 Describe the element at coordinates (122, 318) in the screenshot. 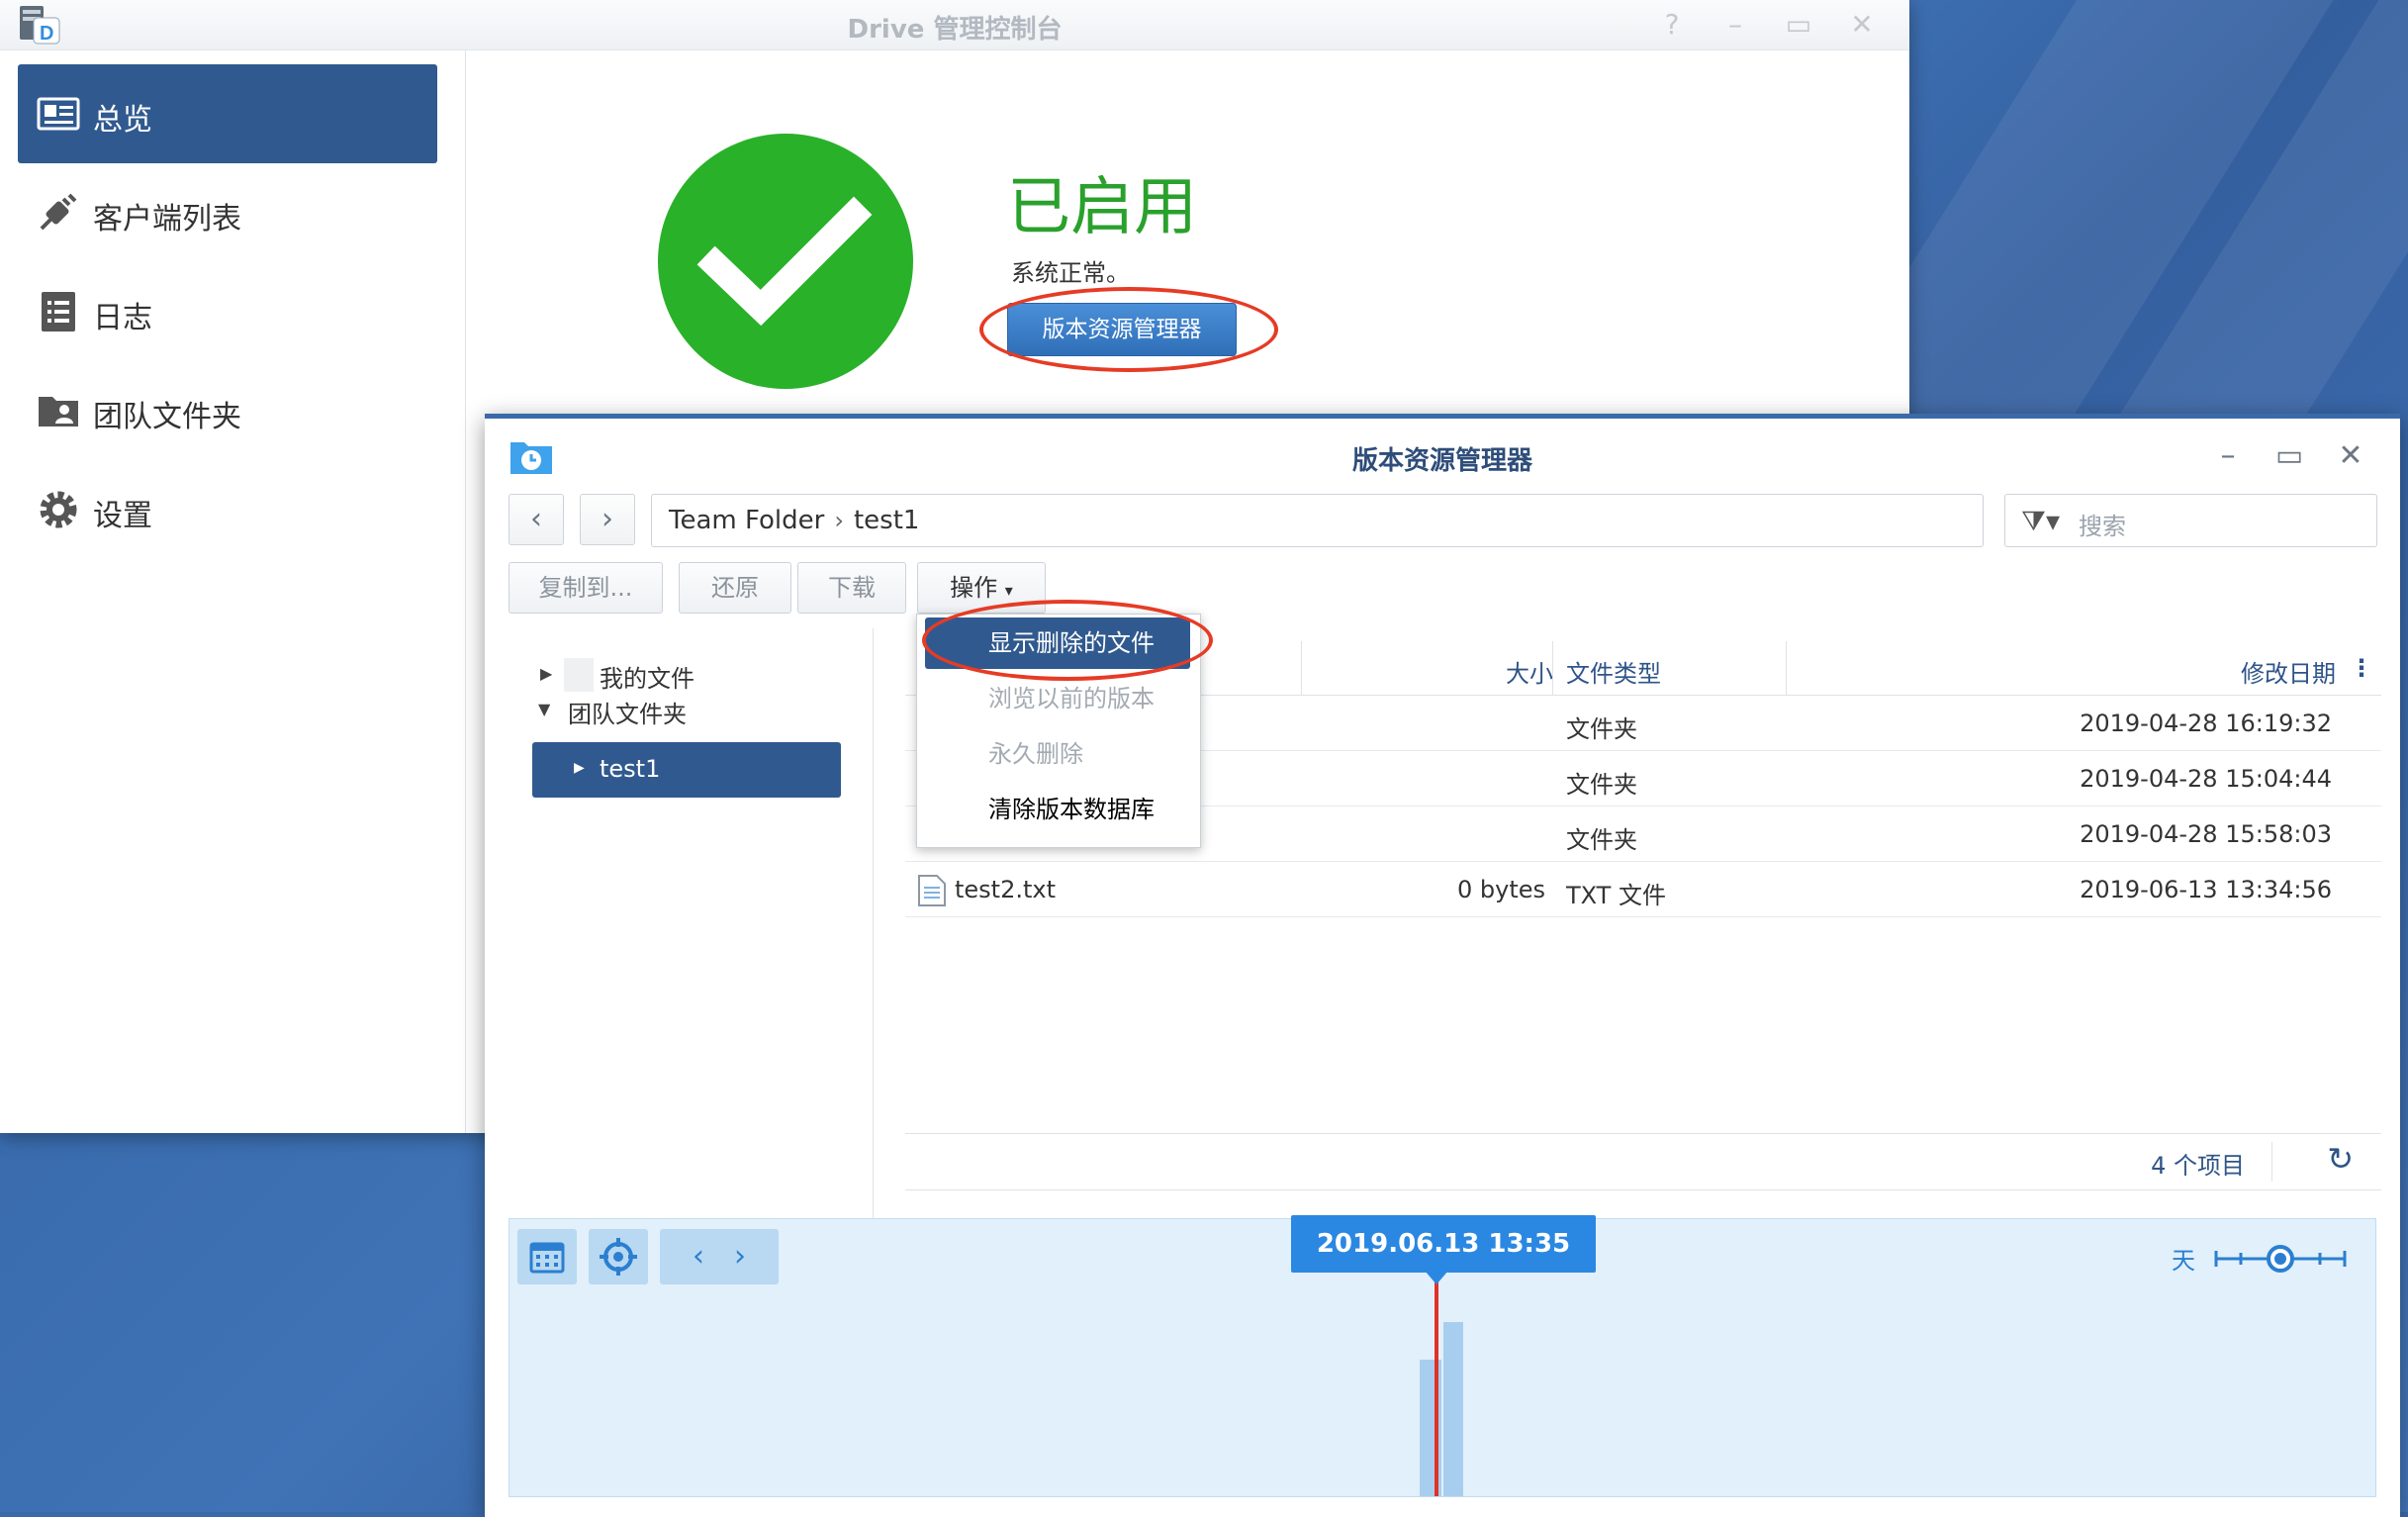

I see `sidebar-item-label: 日志` at that location.